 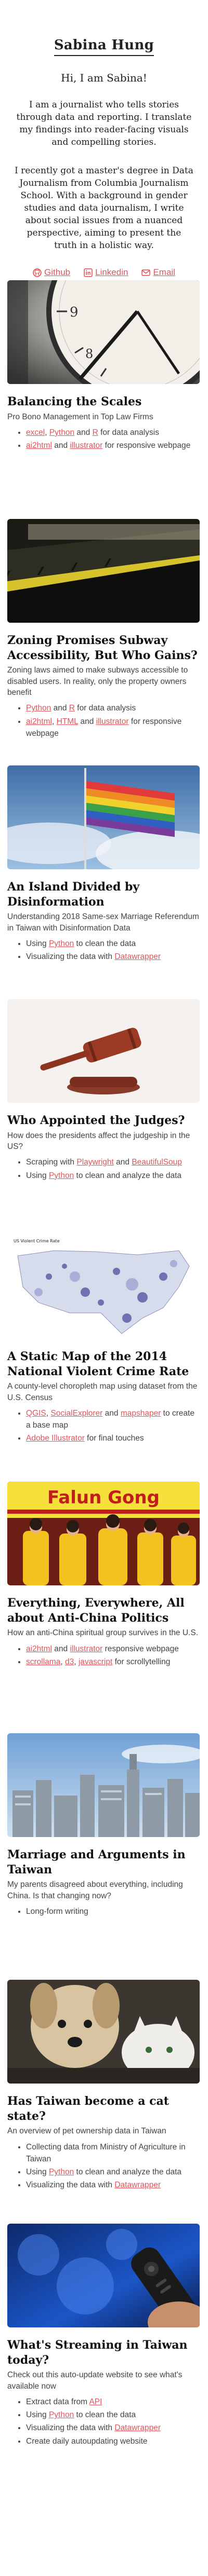 What do you see at coordinates (76, 1413) in the screenshot?
I see `tool-link: SocialExplorer` at bounding box center [76, 1413].